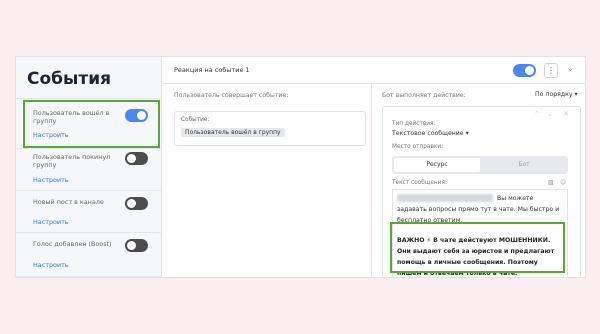  I want to click on more-menu-icon: ⋮, so click(551, 70).